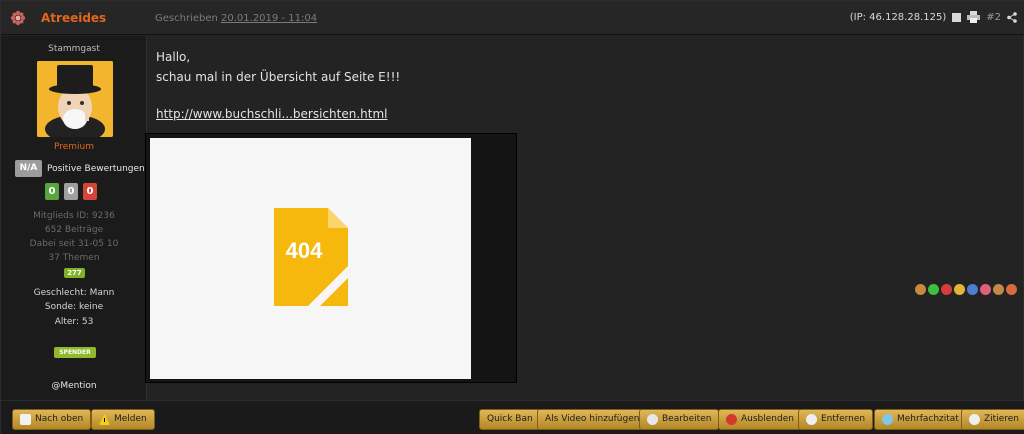 The image size is (1024, 434). What do you see at coordinates (933, 289) in the screenshot?
I see `check-icon` at bounding box center [933, 289].